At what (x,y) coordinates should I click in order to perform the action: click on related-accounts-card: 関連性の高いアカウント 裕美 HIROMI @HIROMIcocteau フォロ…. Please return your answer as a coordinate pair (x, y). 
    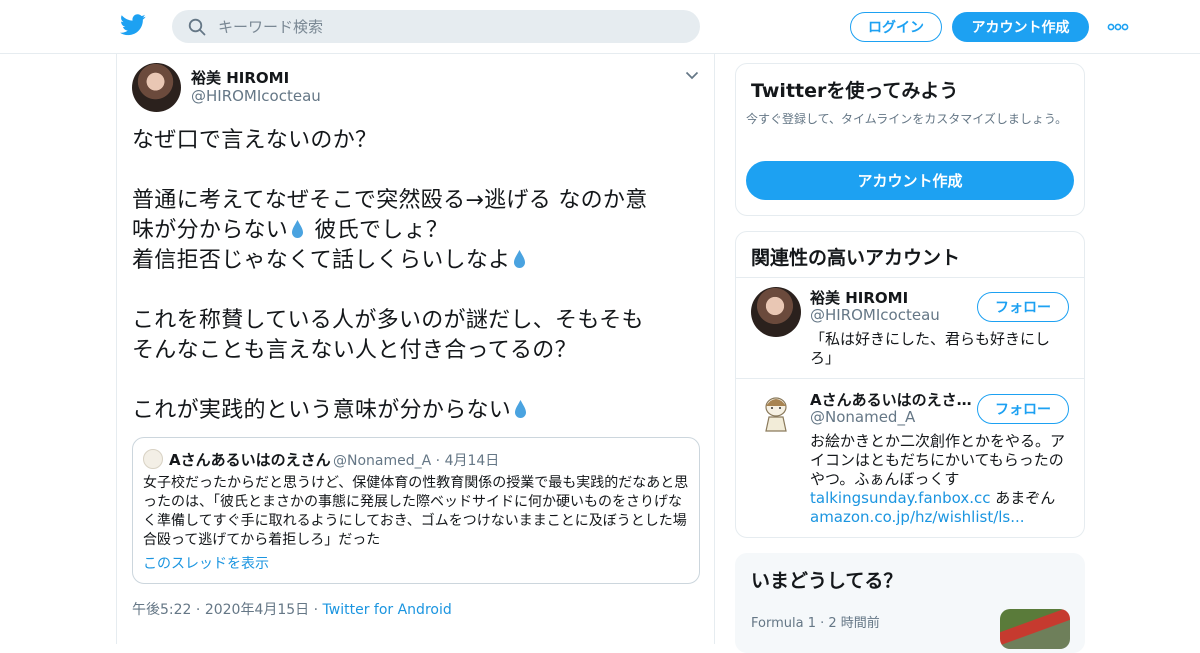
    Looking at the image, I should click on (910, 384).